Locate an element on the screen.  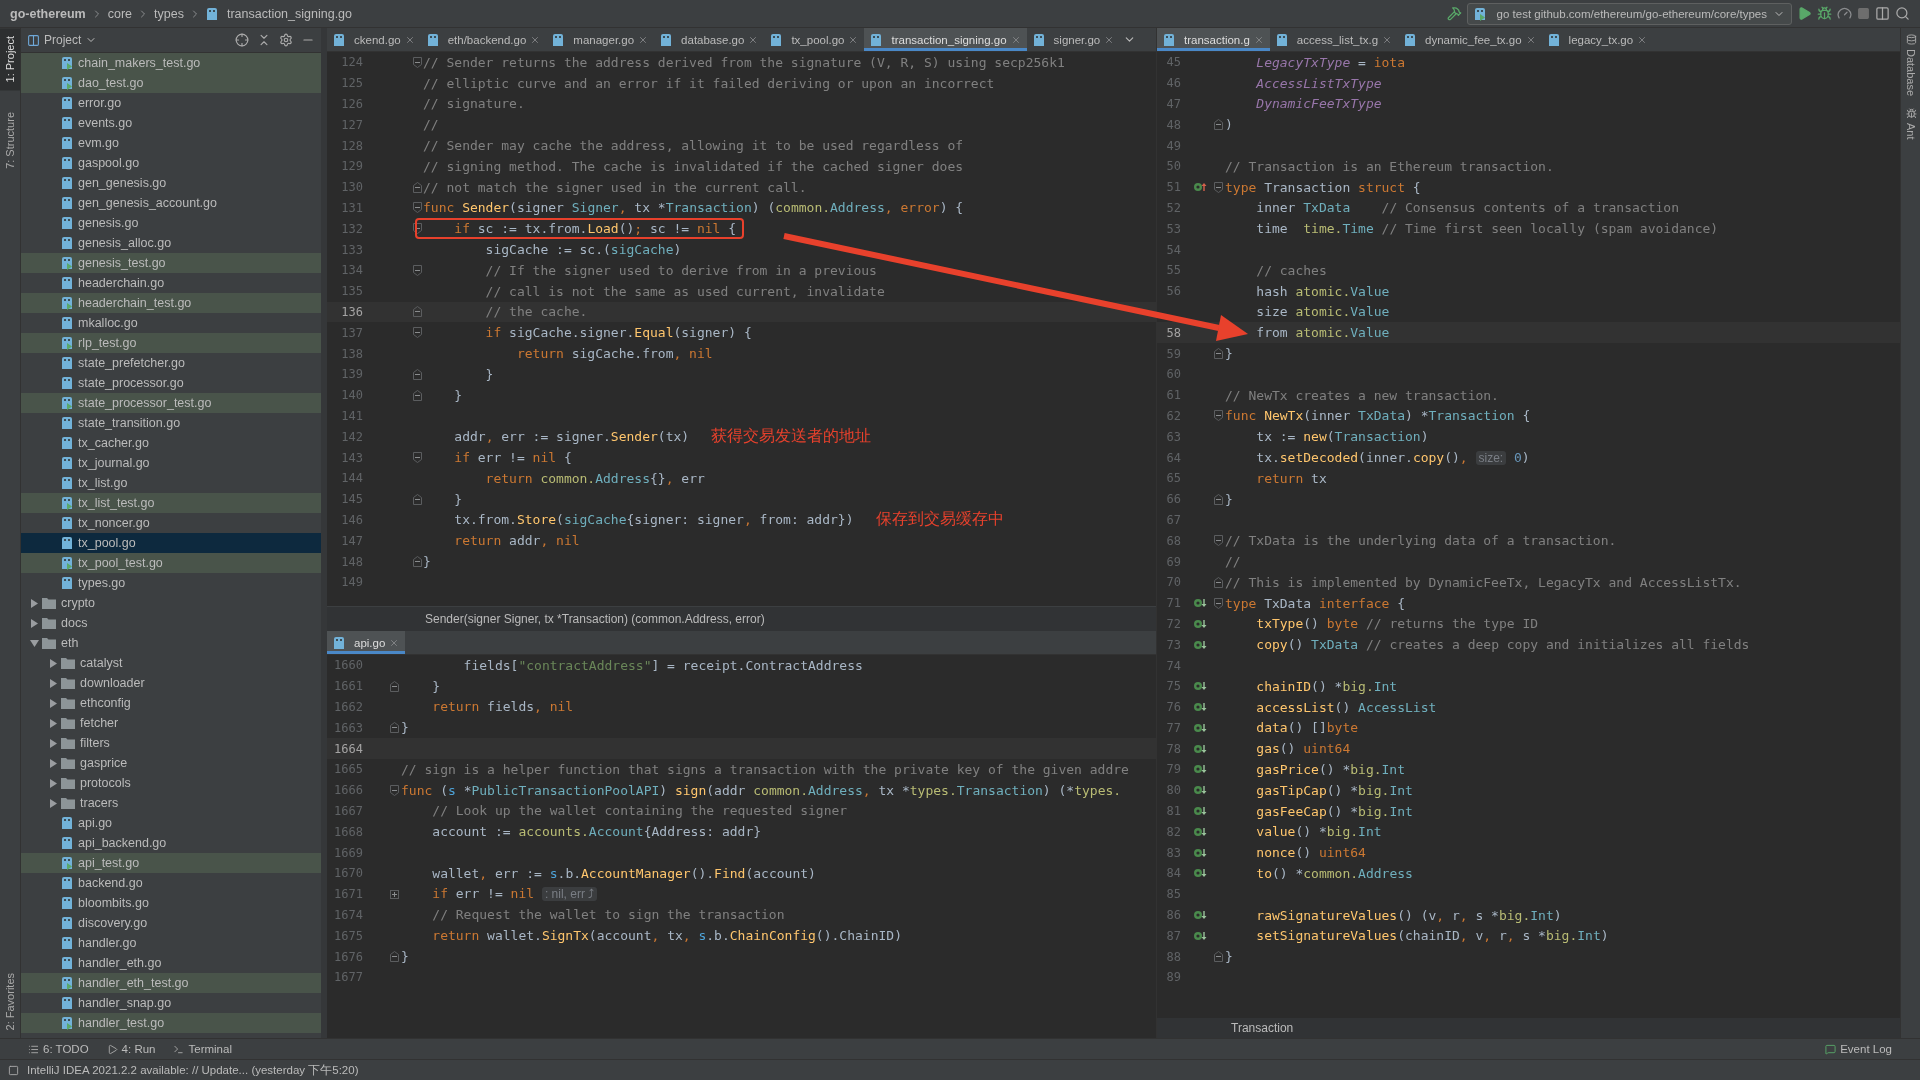
tool-window-button: Database is located at coordinates (1910, 65).